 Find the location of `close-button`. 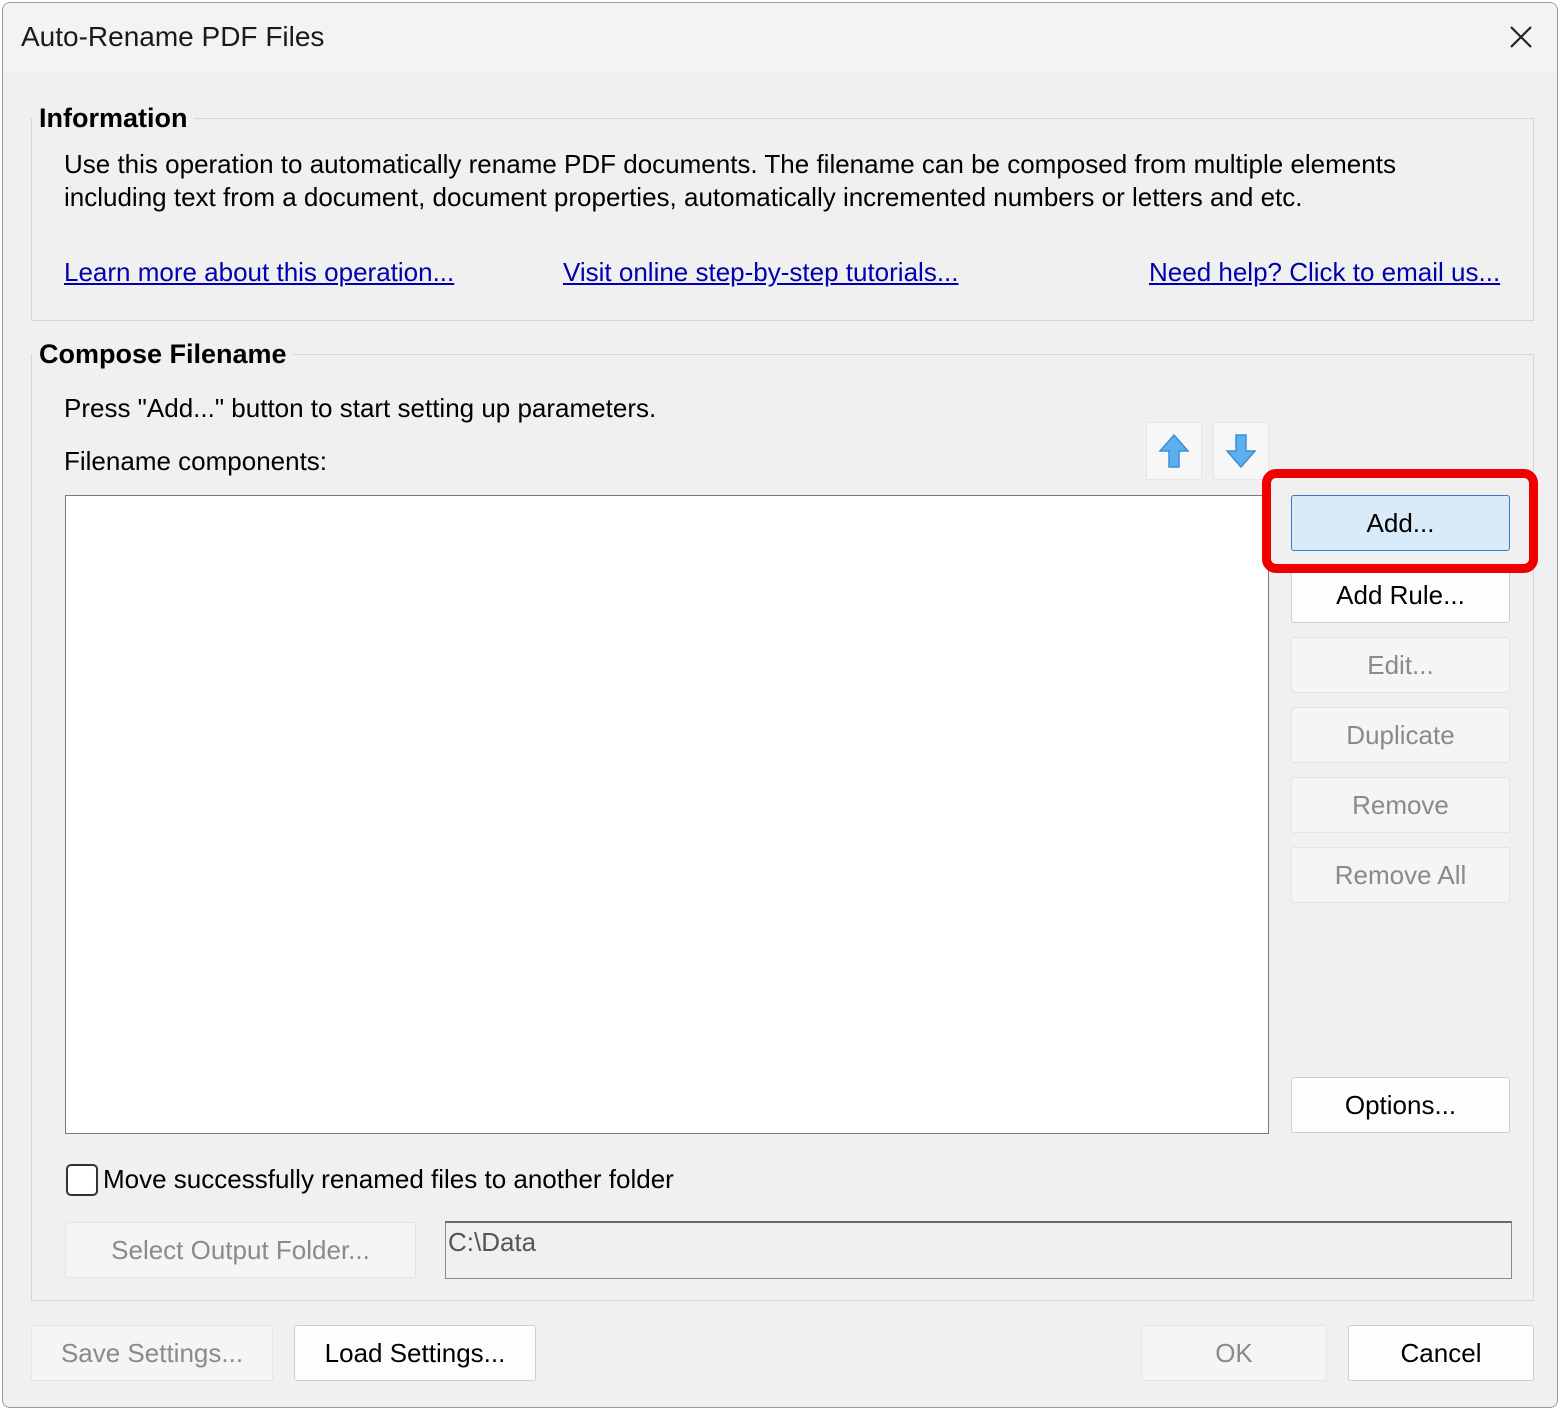

close-button is located at coordinates (1521, 37).